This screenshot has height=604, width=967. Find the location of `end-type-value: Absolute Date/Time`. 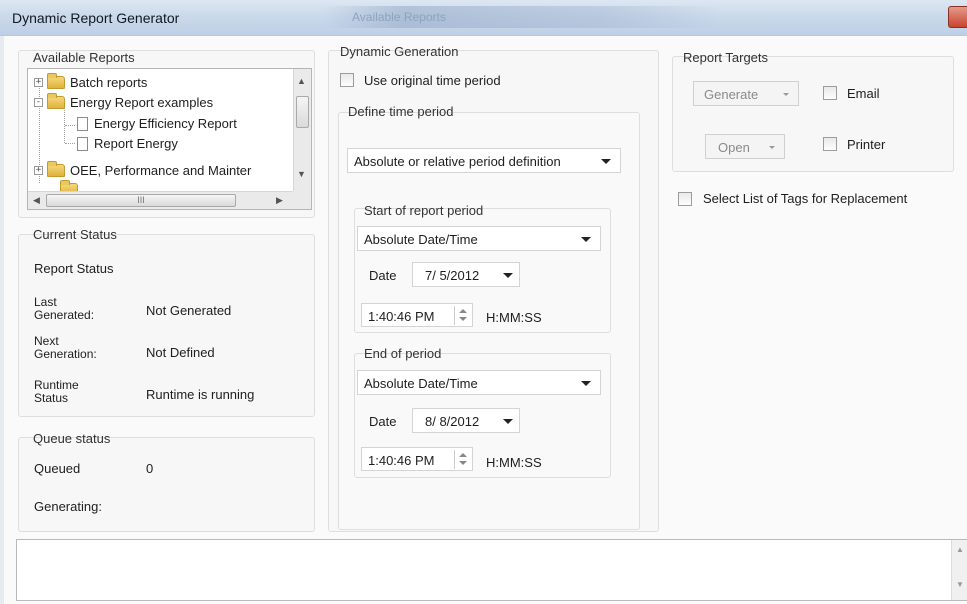

end-type-value: Absolute Date/Time is located at coordinates (421, 383).